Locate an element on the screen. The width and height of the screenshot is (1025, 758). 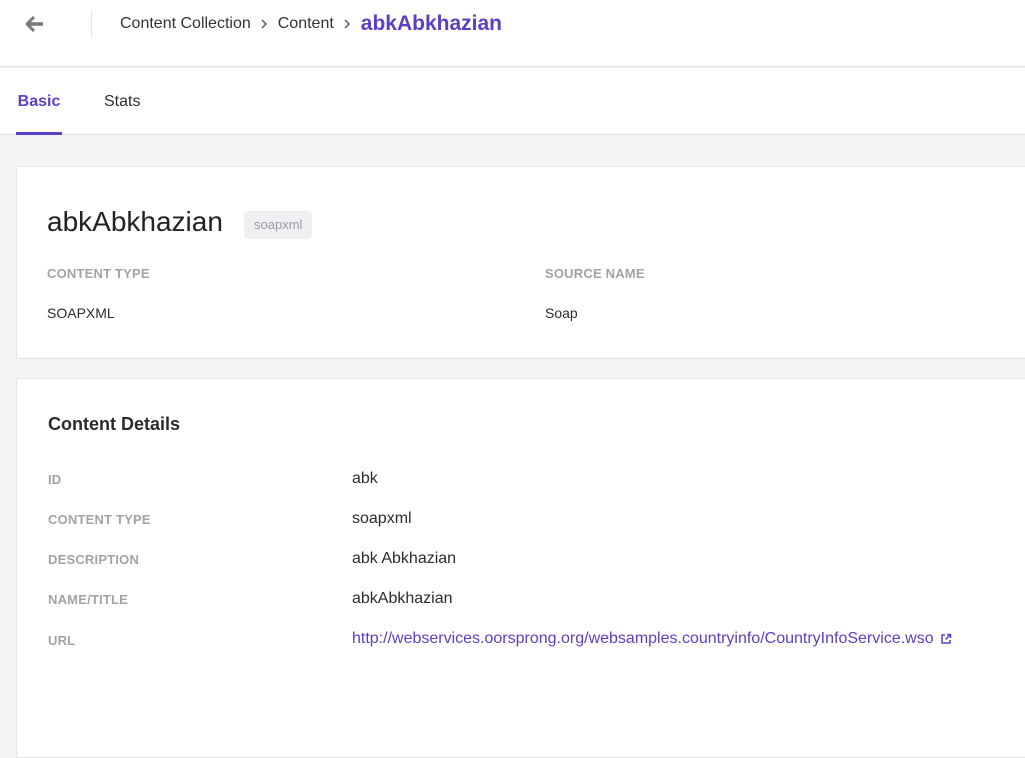
external-link-icon is located at coordinates (946, 639).